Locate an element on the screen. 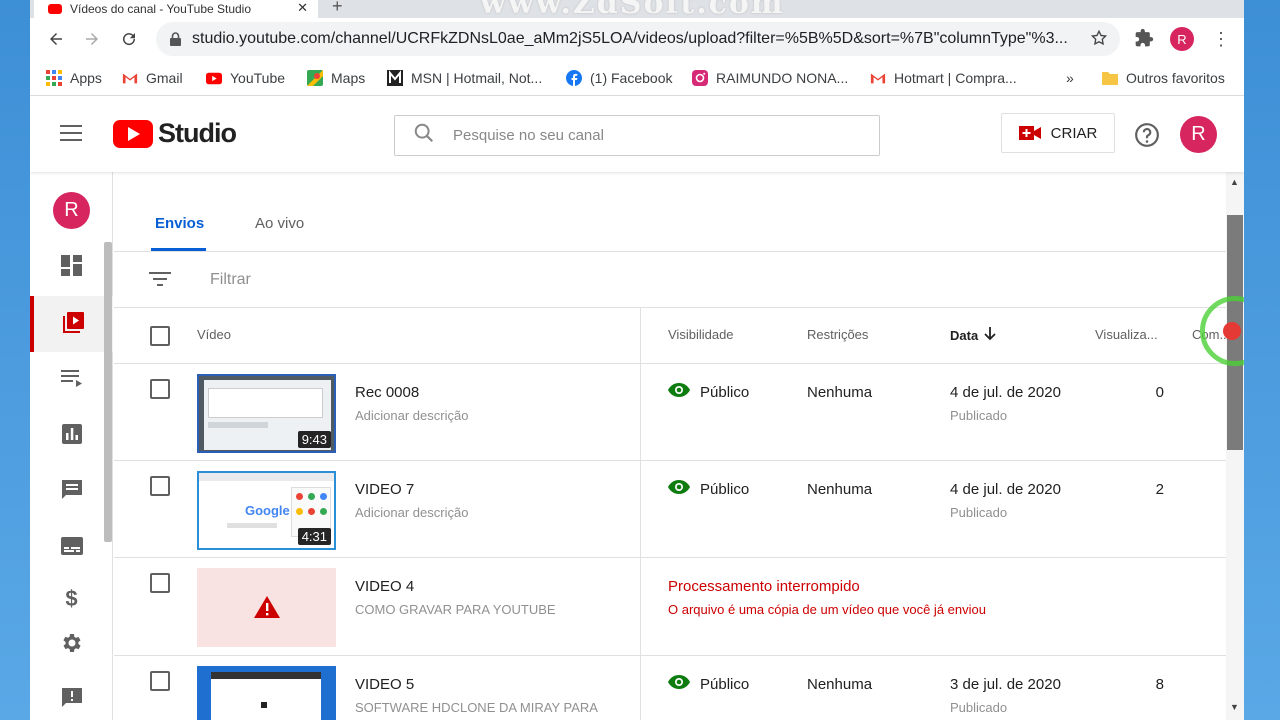 Image resolution: width=1280 pixels, height=720 pixels. video-title: VIDEO 5 is located at coordinates (384, 684).